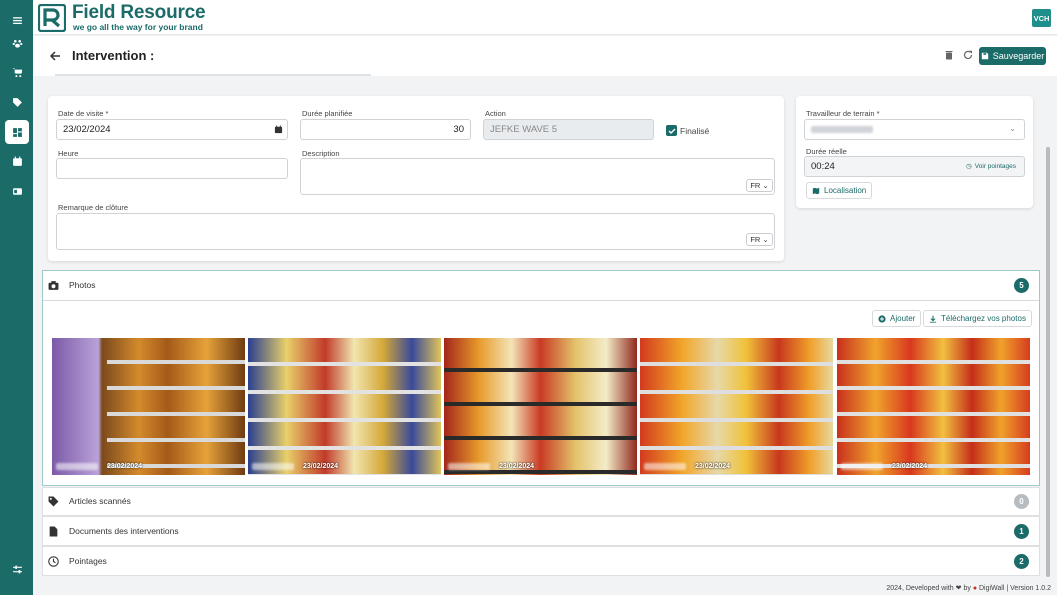 The image size is (1057, 595). Describe the element at coordinates (541, 561) in the screenshot. I see `timesheets-section: Pointages 2` at that location.